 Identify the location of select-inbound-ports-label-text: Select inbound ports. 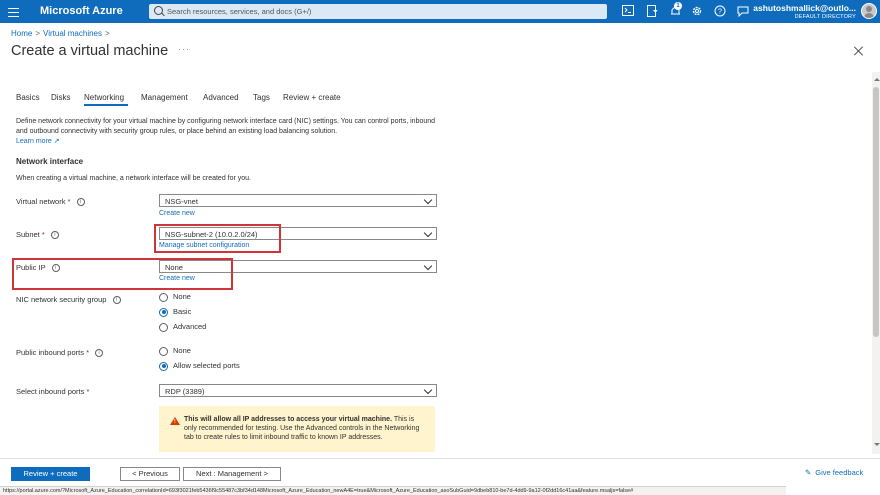
(50, 391).